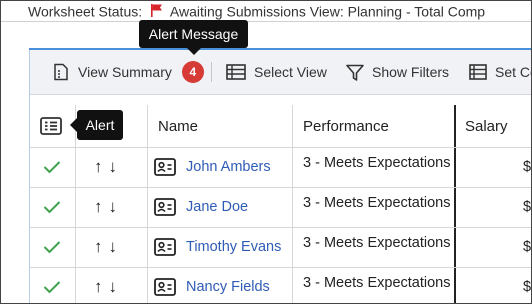 This screenshot has width=532, height=304. What do you see at coordinates (157, 10) in the screenshot?
I see `flag-icon` at bounding box center [157, 10].